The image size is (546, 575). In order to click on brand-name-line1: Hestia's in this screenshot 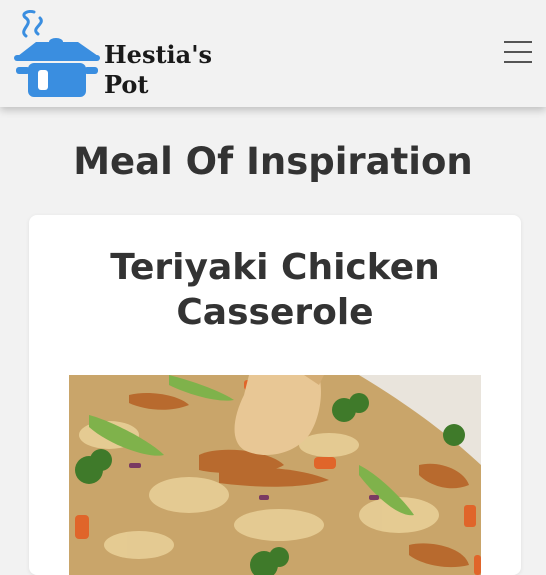, I will do `click(158, 54)`.